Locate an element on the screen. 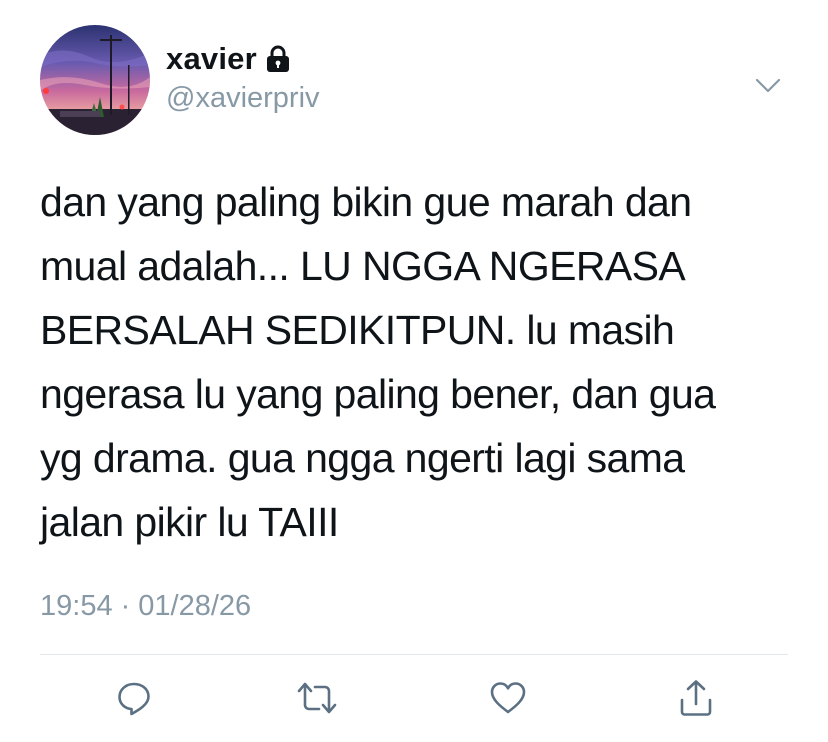 This screenshot has width=828, height=742. share-button is located at coordinates (696, 698).